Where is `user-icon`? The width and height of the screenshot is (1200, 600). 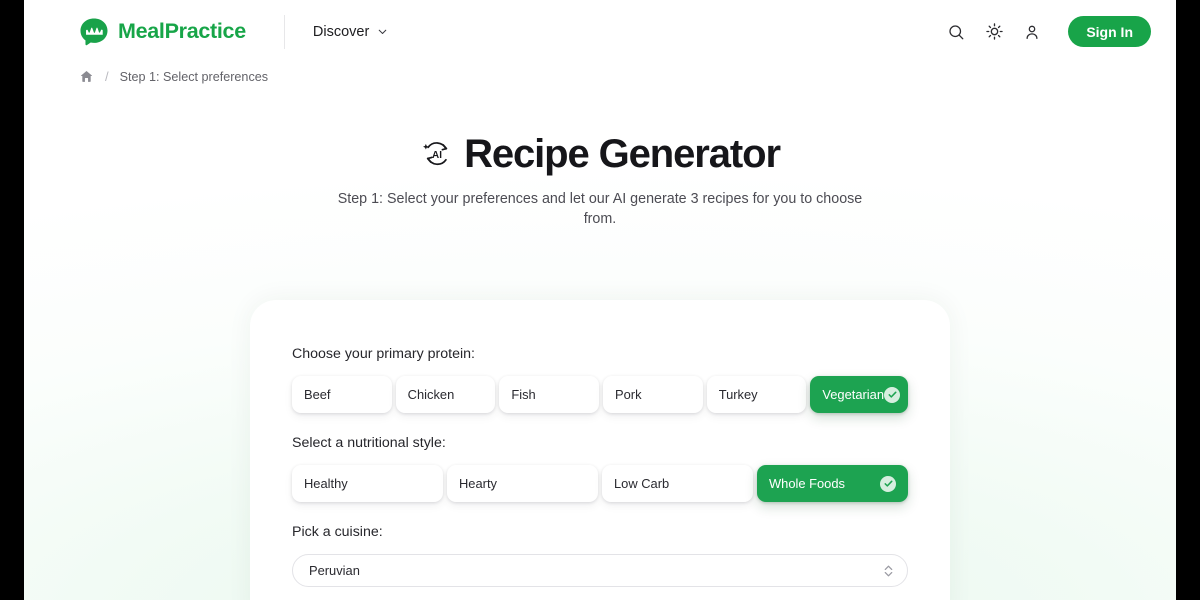 user-icon is located at coordinates (1032, 32).